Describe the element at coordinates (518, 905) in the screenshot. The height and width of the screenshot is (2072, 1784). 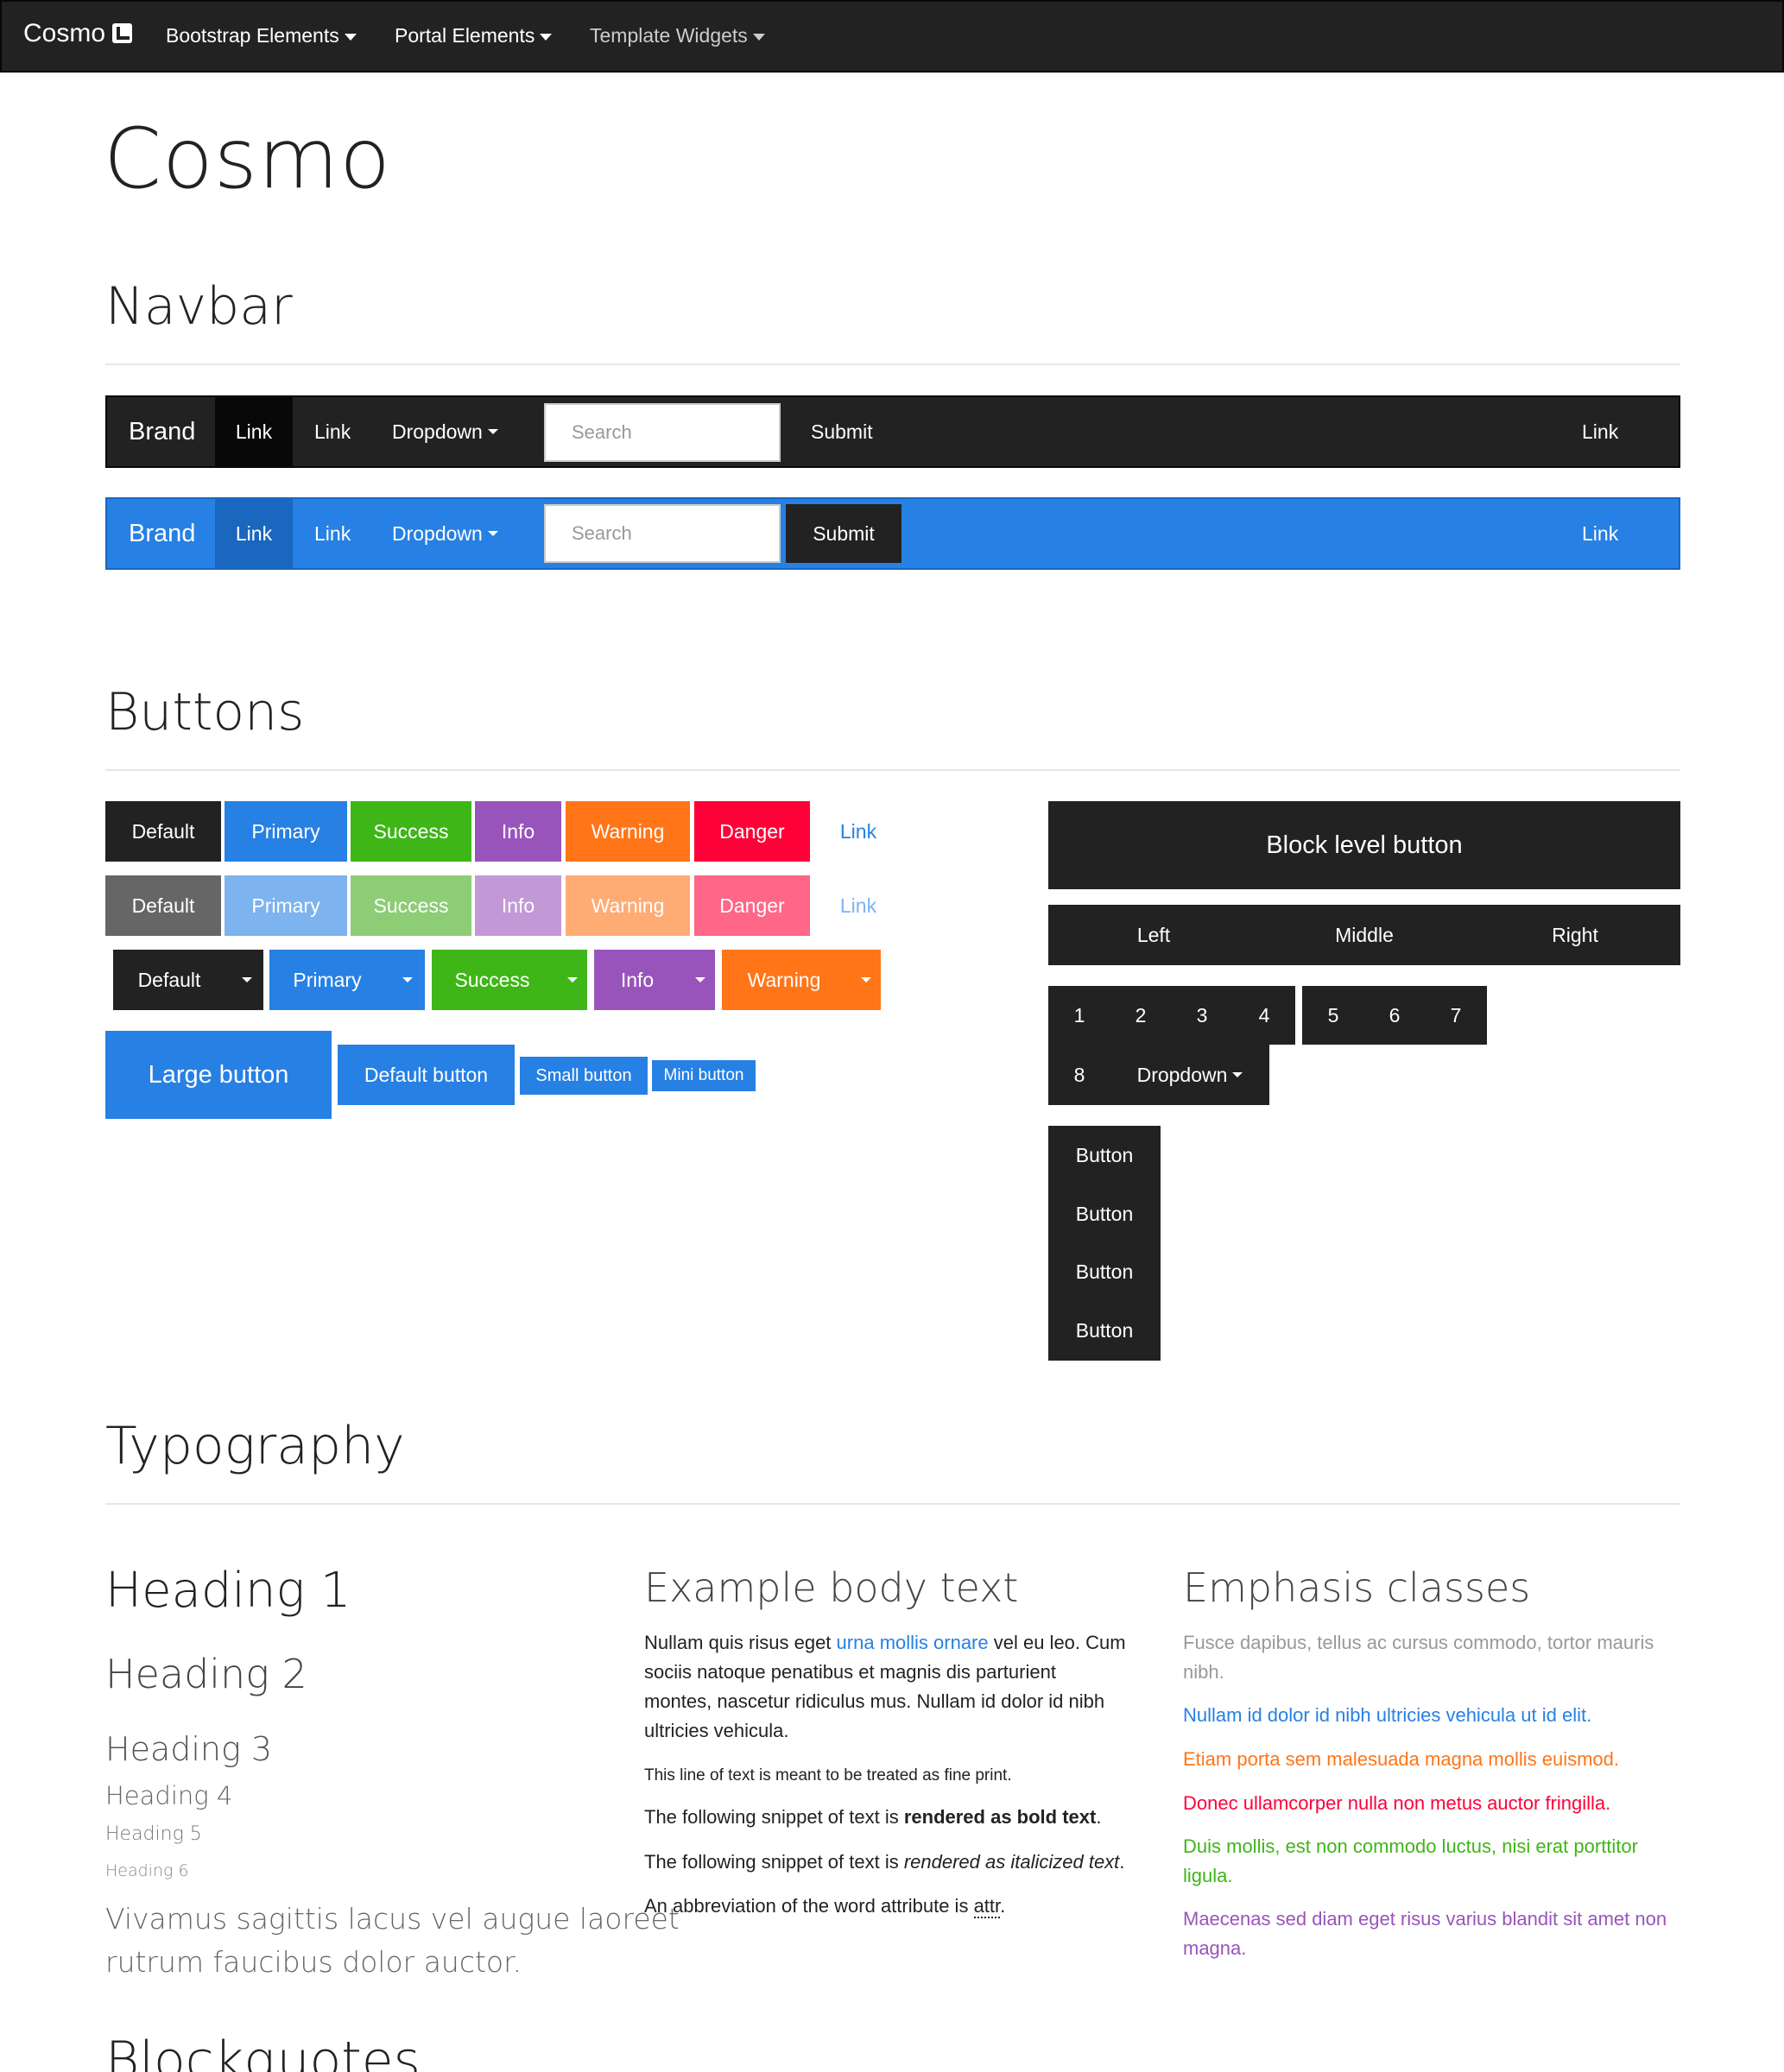
I see `info-button-disabled: Info` at that location.